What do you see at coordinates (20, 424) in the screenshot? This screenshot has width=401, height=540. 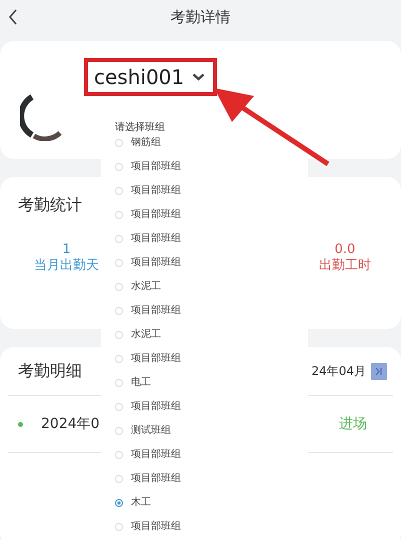 I see `status-dot` at bounding box center [20, 424].